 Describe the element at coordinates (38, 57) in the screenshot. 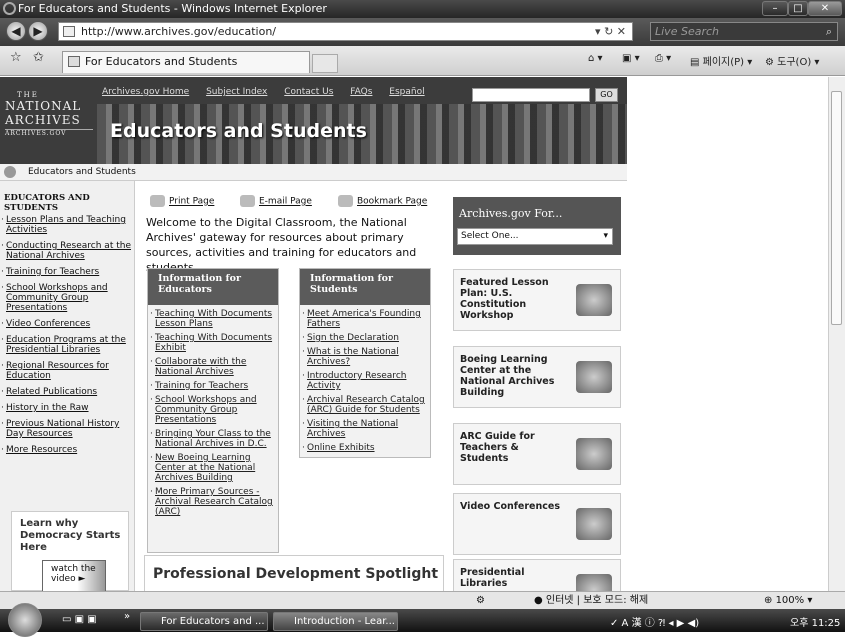

I see `add-favorites-icon: ✩` at that location.